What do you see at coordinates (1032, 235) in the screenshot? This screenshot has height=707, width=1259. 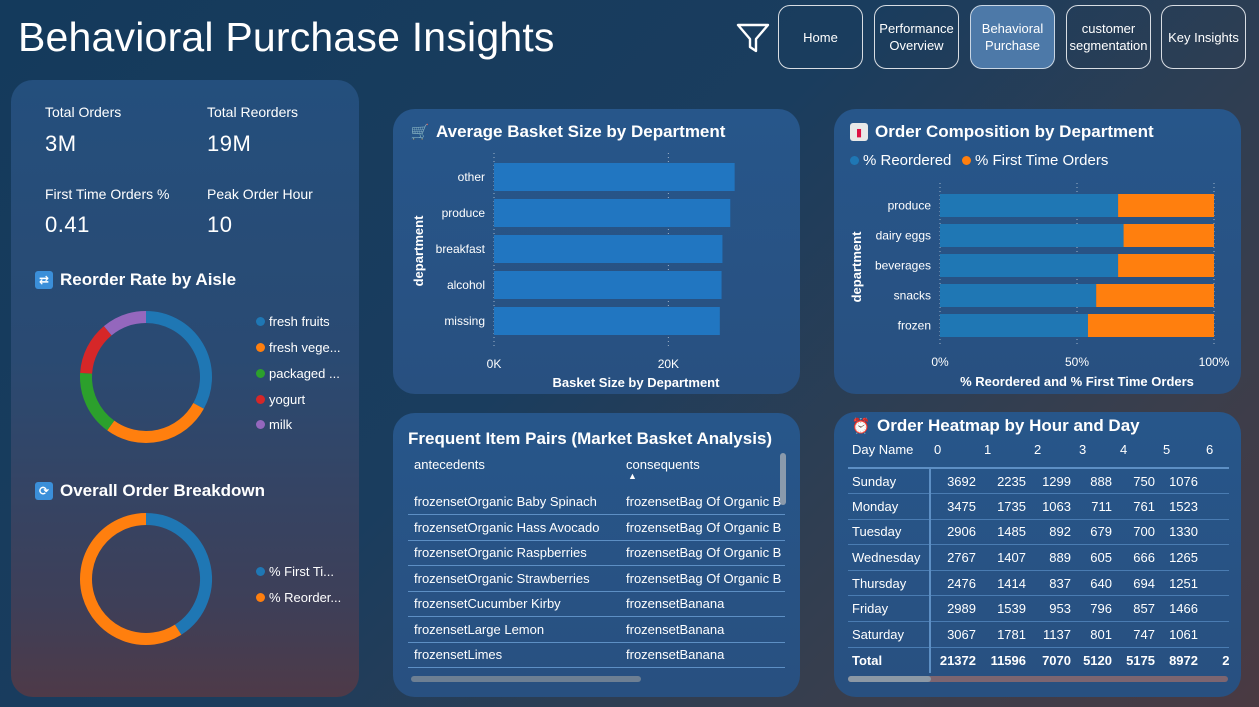 I see `bar-dairy eggs-reordered` at bounding box center [1032, 235].